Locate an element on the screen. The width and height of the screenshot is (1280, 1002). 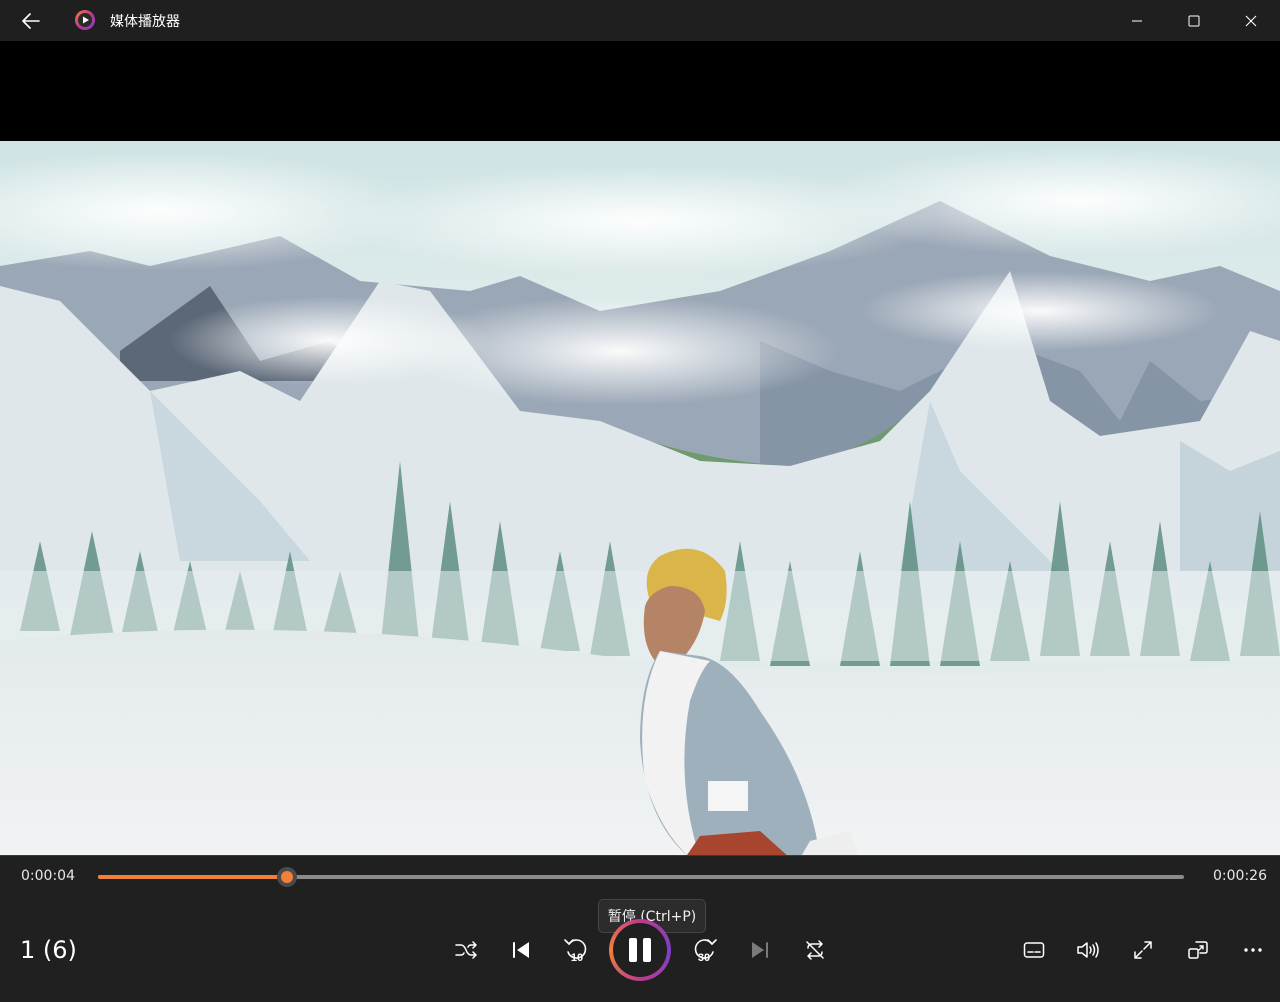
subtitles-icon is located at coordinates (1034, 950).